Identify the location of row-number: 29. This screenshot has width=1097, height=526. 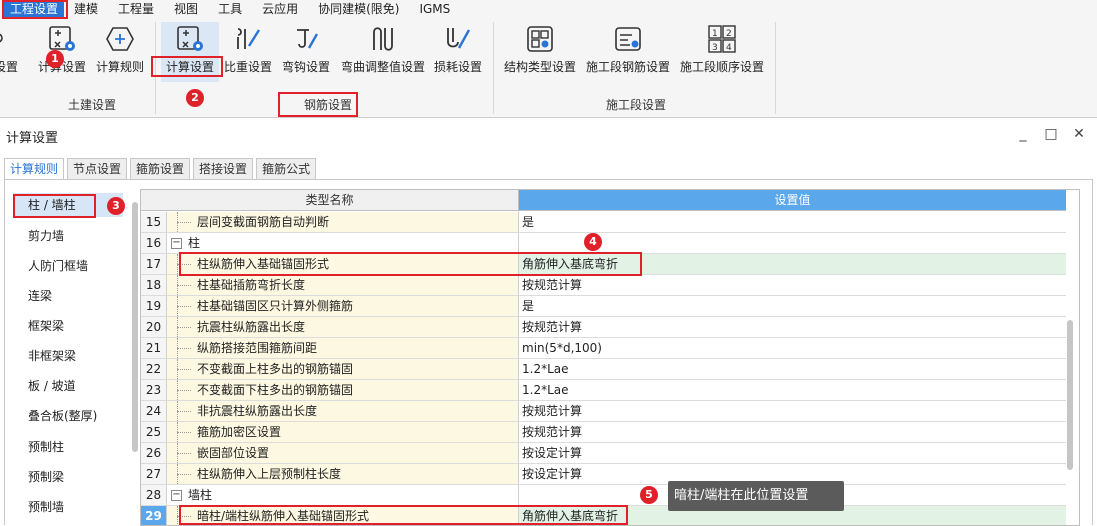
(154, 515).